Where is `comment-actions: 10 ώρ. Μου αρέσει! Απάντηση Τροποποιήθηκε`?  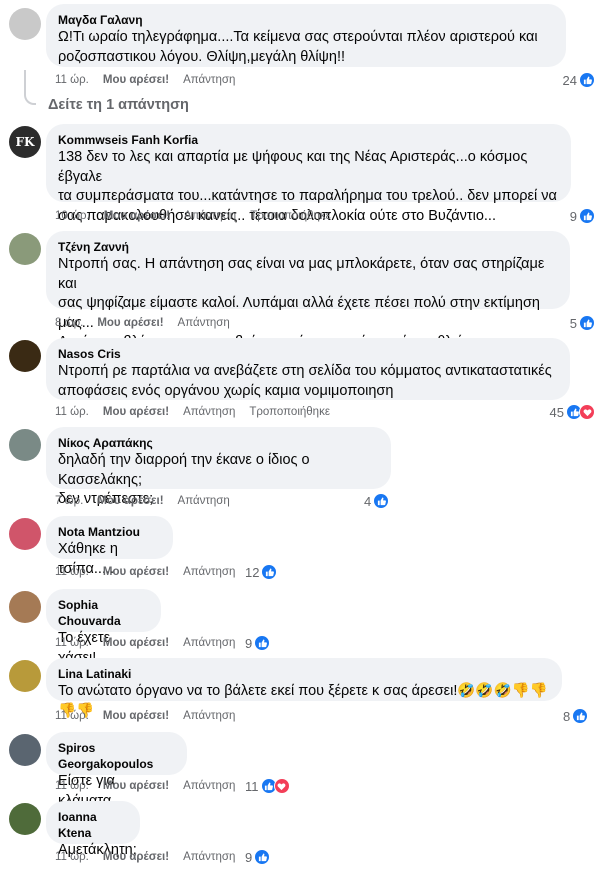
comment-actions: 10 ώρ. Μου αρέσει! Απάντηση Τροποποιήθηκε is located at coordinates (200, 216).